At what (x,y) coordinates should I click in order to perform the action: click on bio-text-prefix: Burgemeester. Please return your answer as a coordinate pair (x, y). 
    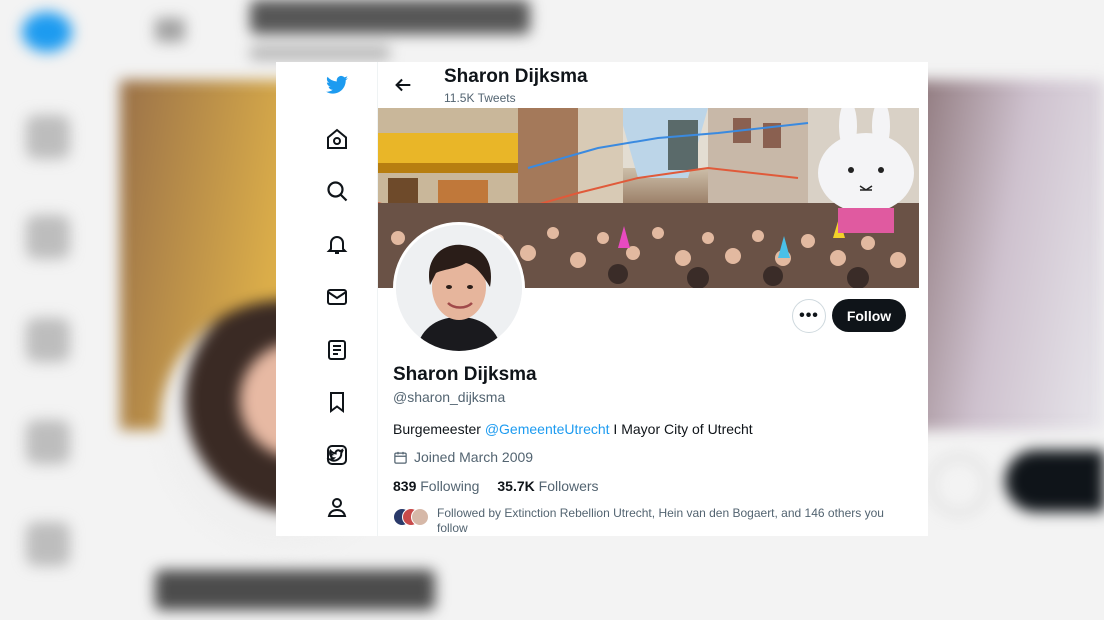
    Looking at the image, I should click on (439, 429).